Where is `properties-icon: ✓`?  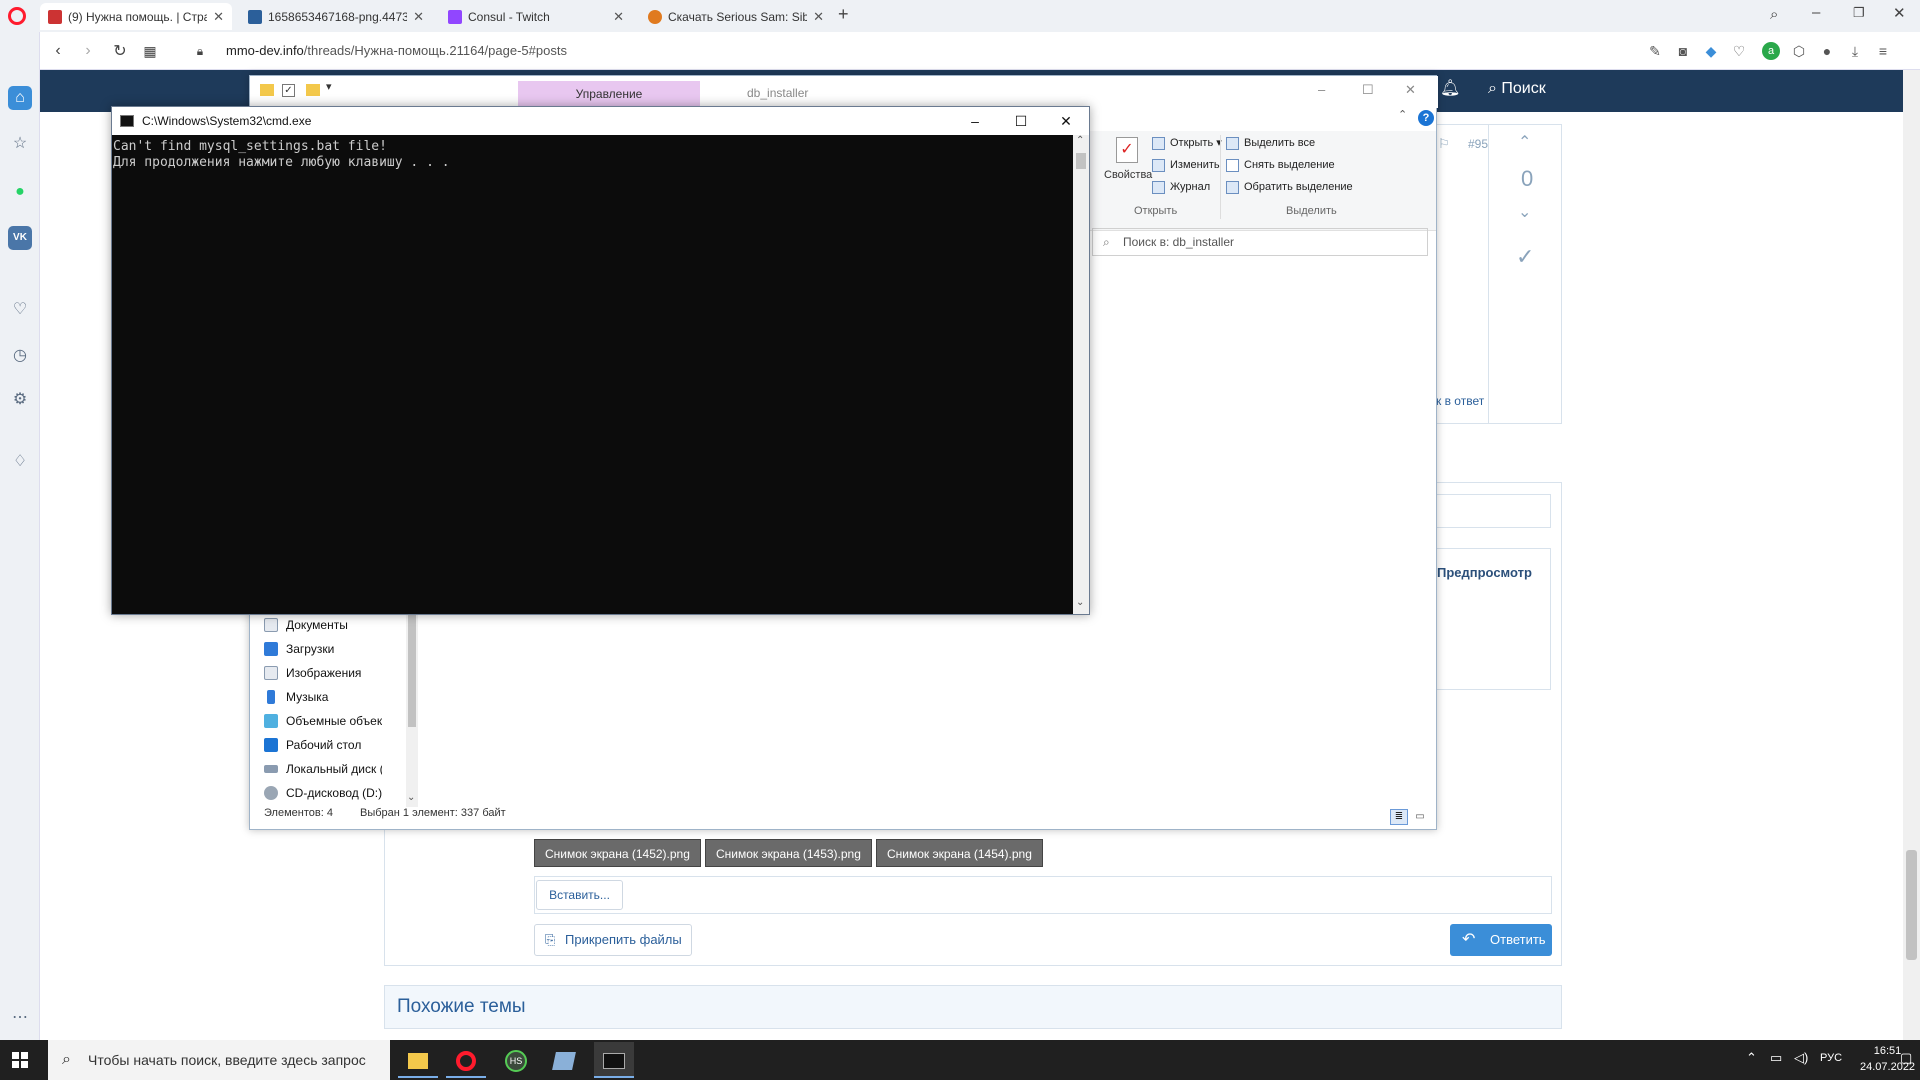
properties-icon: ✓ is located at coordinates (1127, 150).